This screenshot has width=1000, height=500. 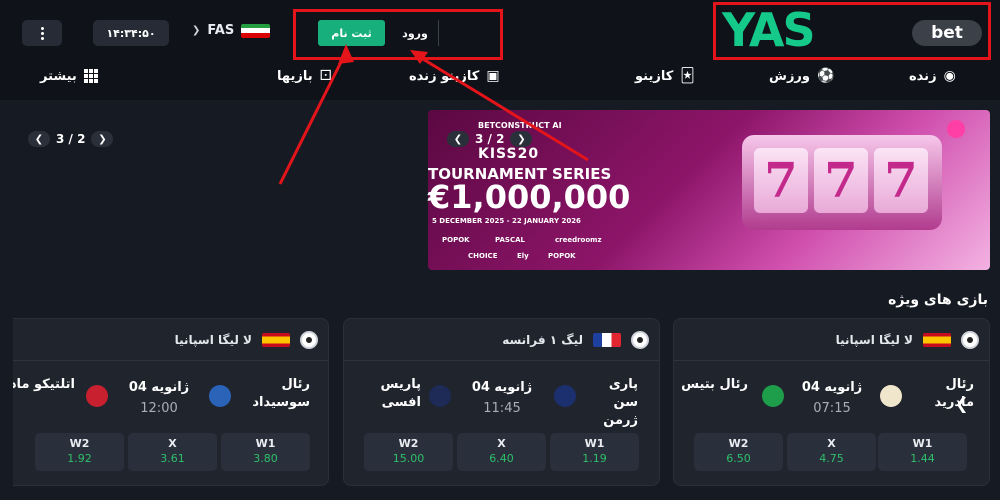 I want to click on away-team: پاریس افسی, so click(x=400, y=393).